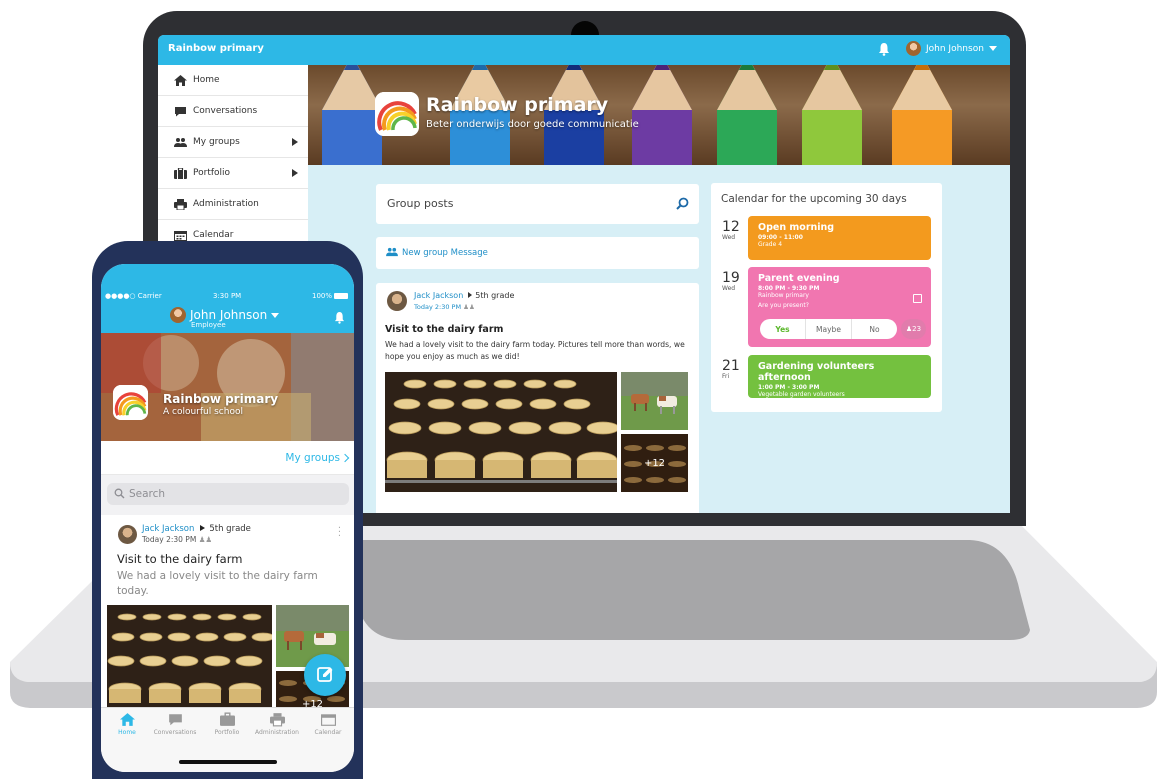  I want to click on tab-label: Portfolio, so click(227, 732).